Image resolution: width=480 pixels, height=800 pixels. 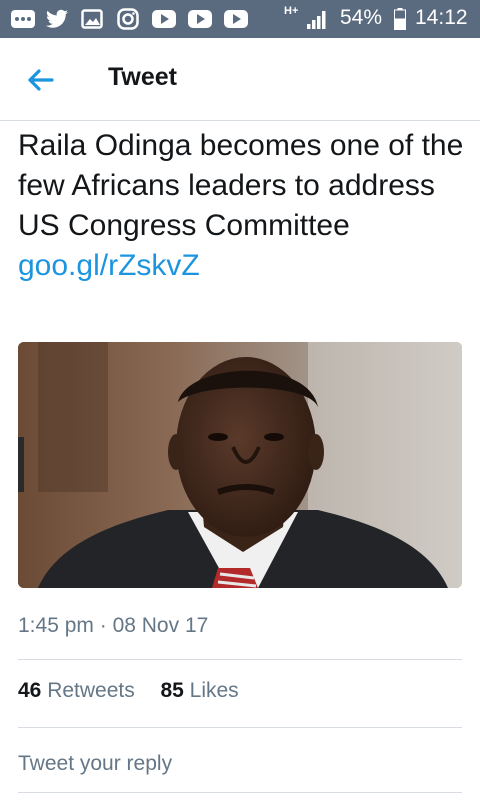 I want to click on battery-percent: 54%, so click(x=361, y=17).